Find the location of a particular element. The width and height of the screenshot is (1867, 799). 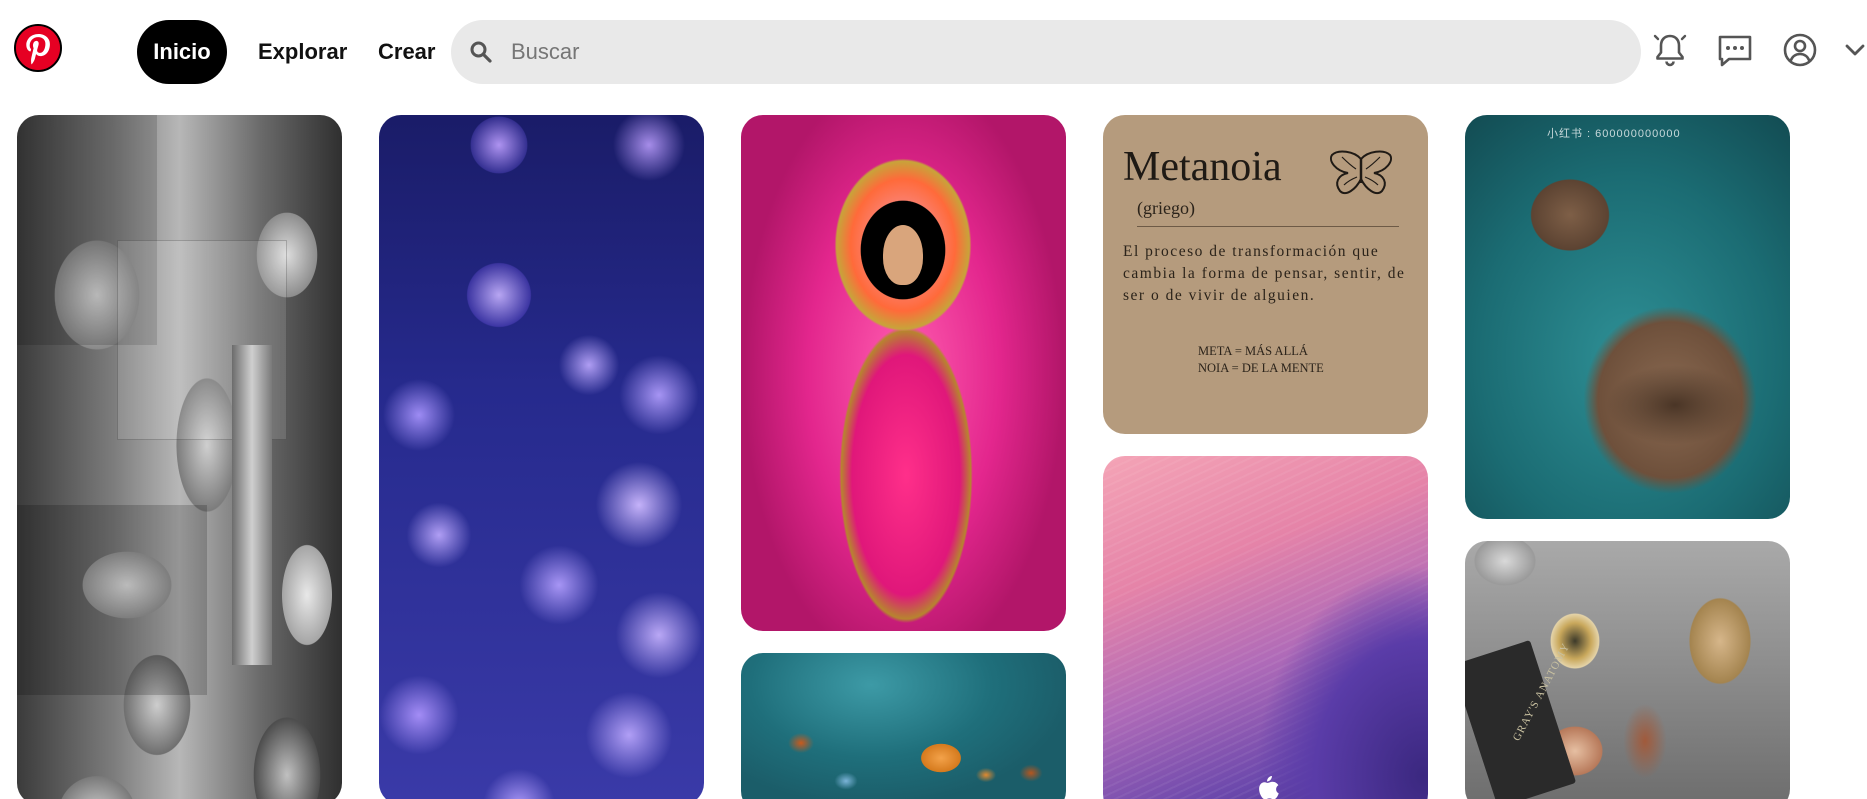

pin-jellyfish is located at coordinates (541, 457).